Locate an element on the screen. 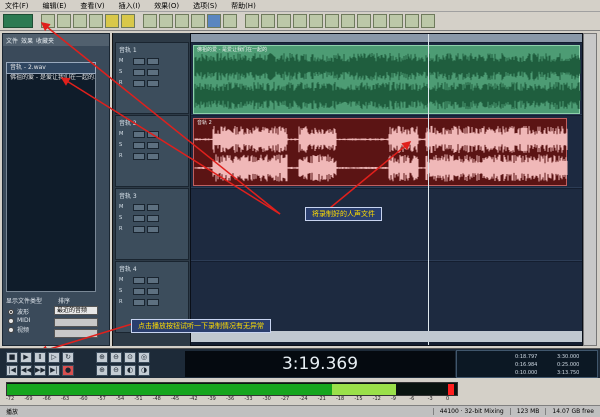 The width and height of the screenshot is (600, 417). pause-button: Ⅱ is located at coordinates (40, 357).